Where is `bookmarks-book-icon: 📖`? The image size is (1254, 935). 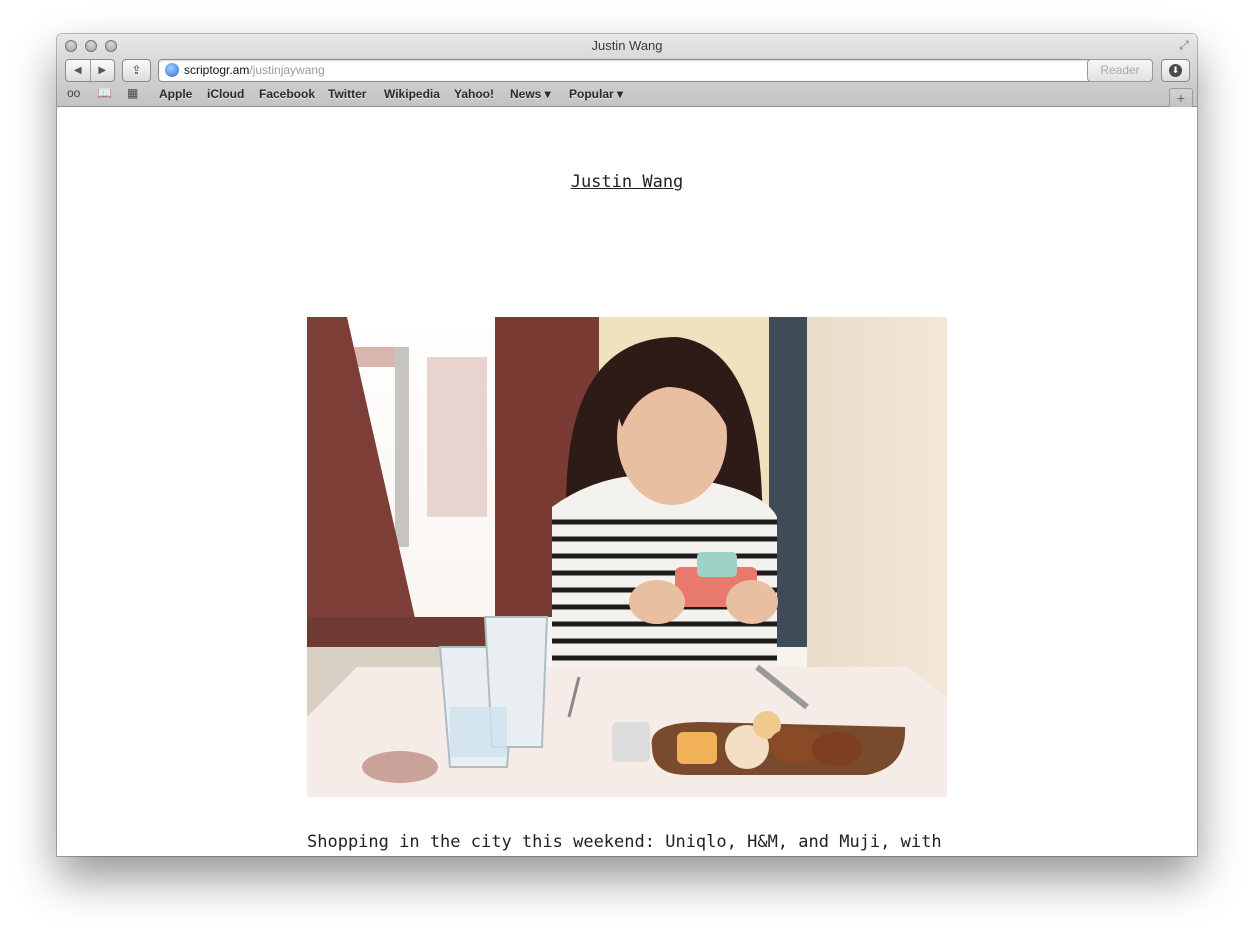 bookmarks-book-icon: 📖 is located at coordinates (104, 93).